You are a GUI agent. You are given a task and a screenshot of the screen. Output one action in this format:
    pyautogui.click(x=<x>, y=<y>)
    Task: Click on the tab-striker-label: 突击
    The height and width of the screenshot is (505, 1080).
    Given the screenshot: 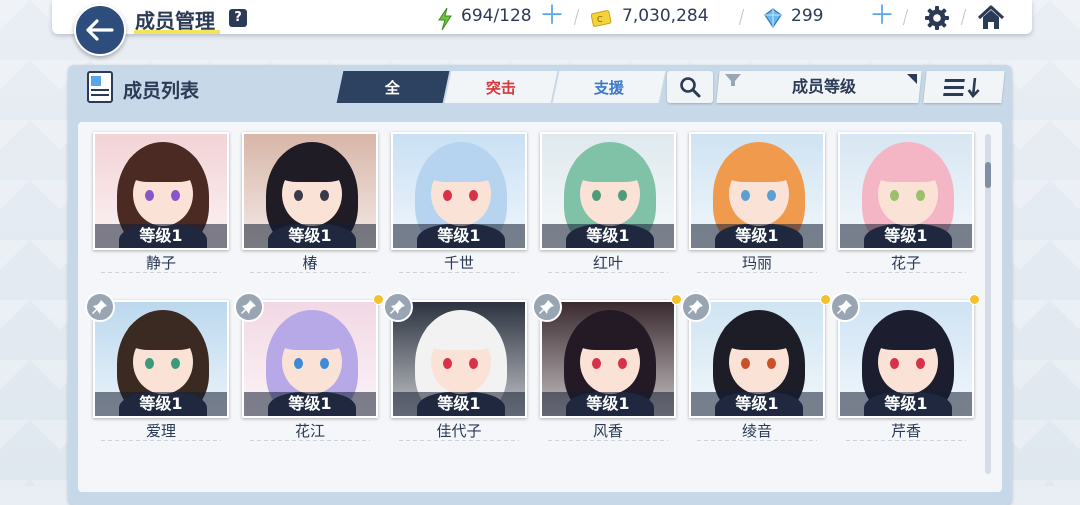 What is the action you would take?
    pyautogui.click(x=500, y=87)
    